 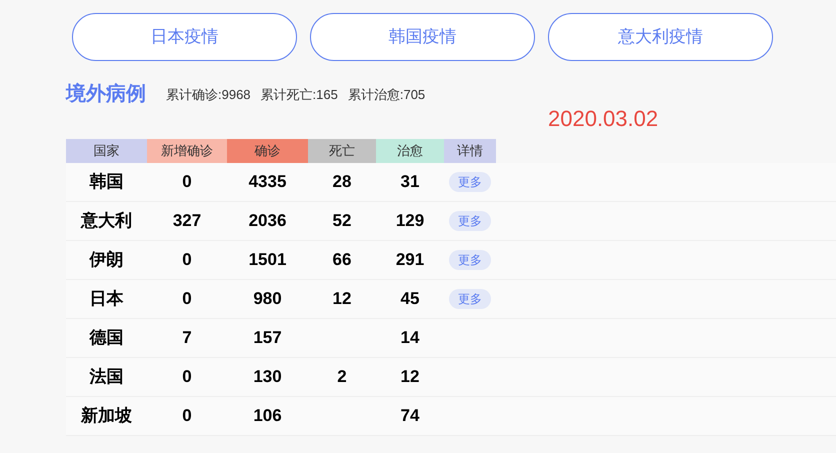 What do you see at coordinates (106, 94) in the screenshot?
I see `section-title: 境外病例` at bounding box center [106, 94].